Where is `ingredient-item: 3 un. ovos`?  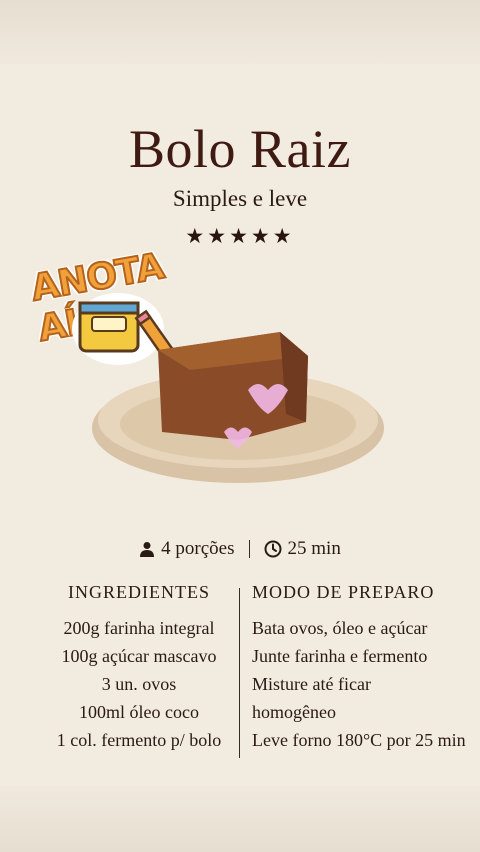
ingredient-item: 3 un. ovos is located at coordinates (139, 684).